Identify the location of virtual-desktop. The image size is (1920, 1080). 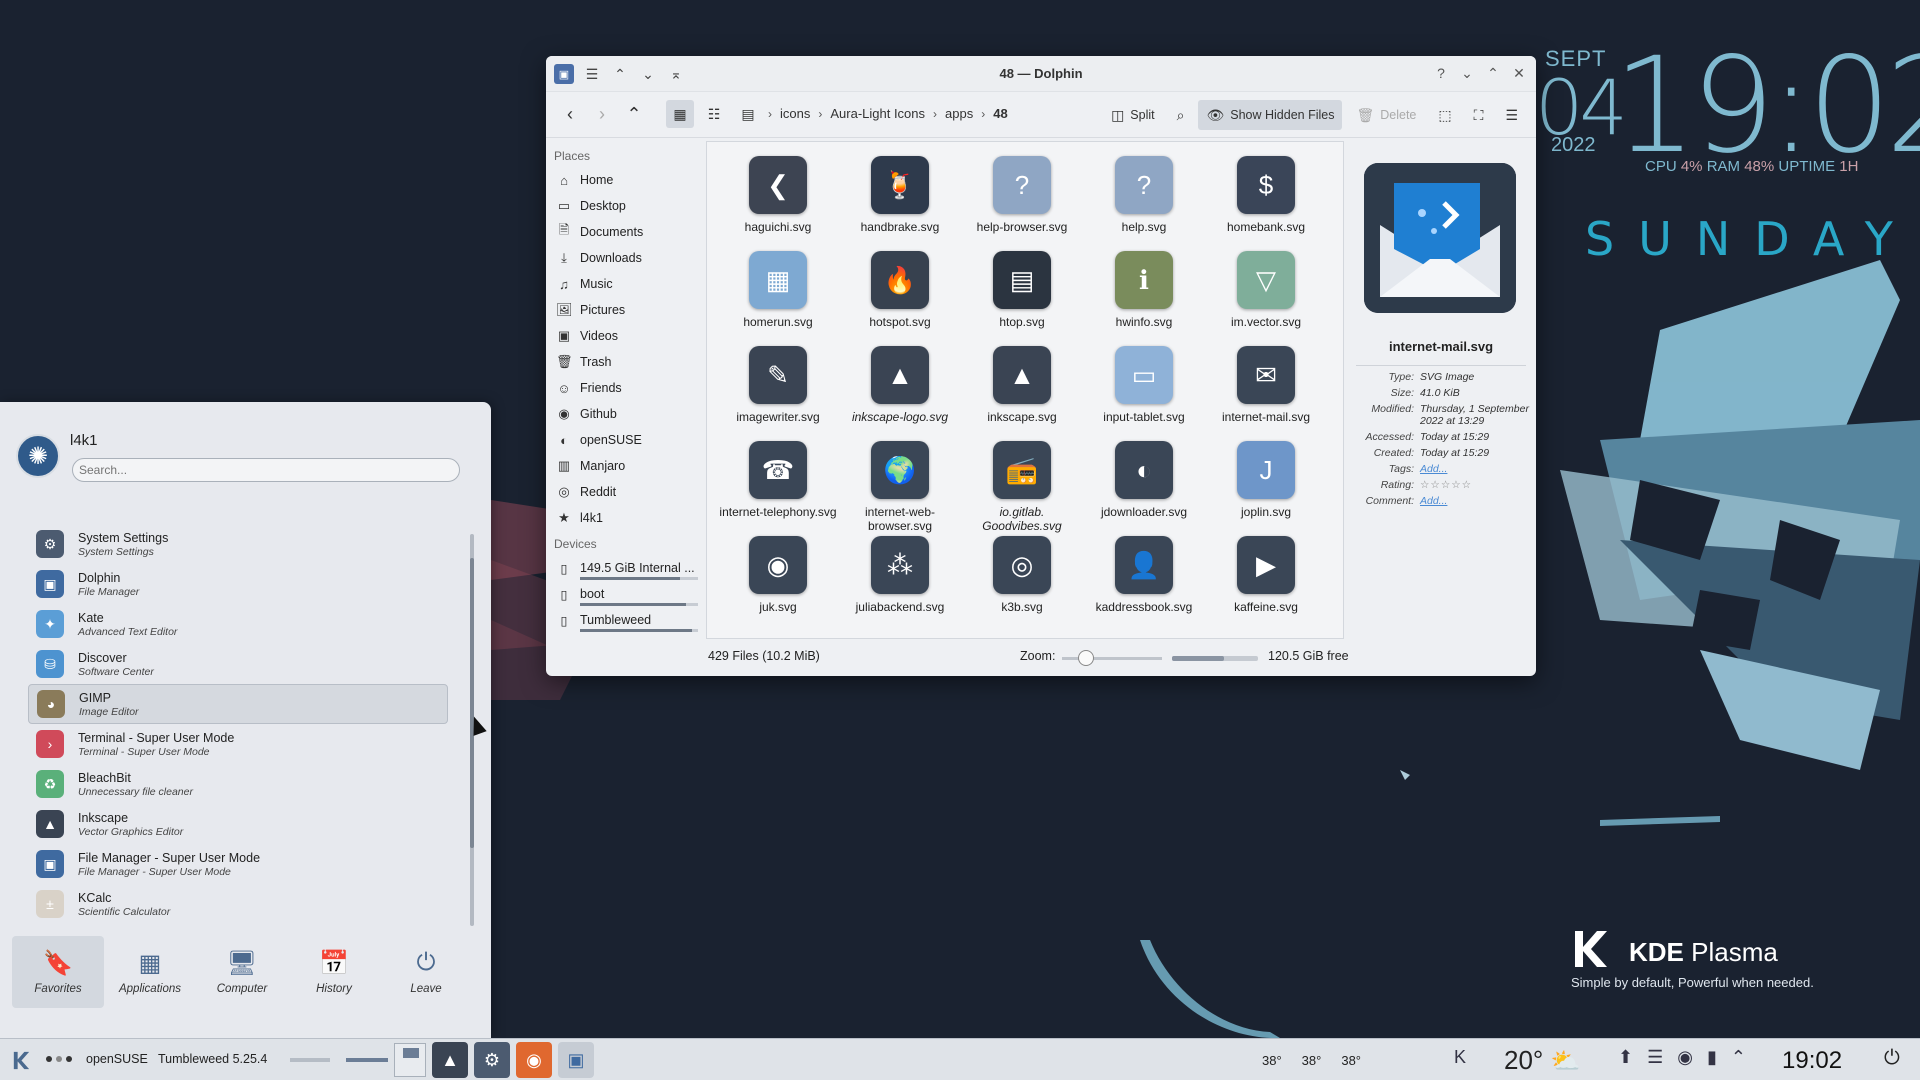
(410, 1060).